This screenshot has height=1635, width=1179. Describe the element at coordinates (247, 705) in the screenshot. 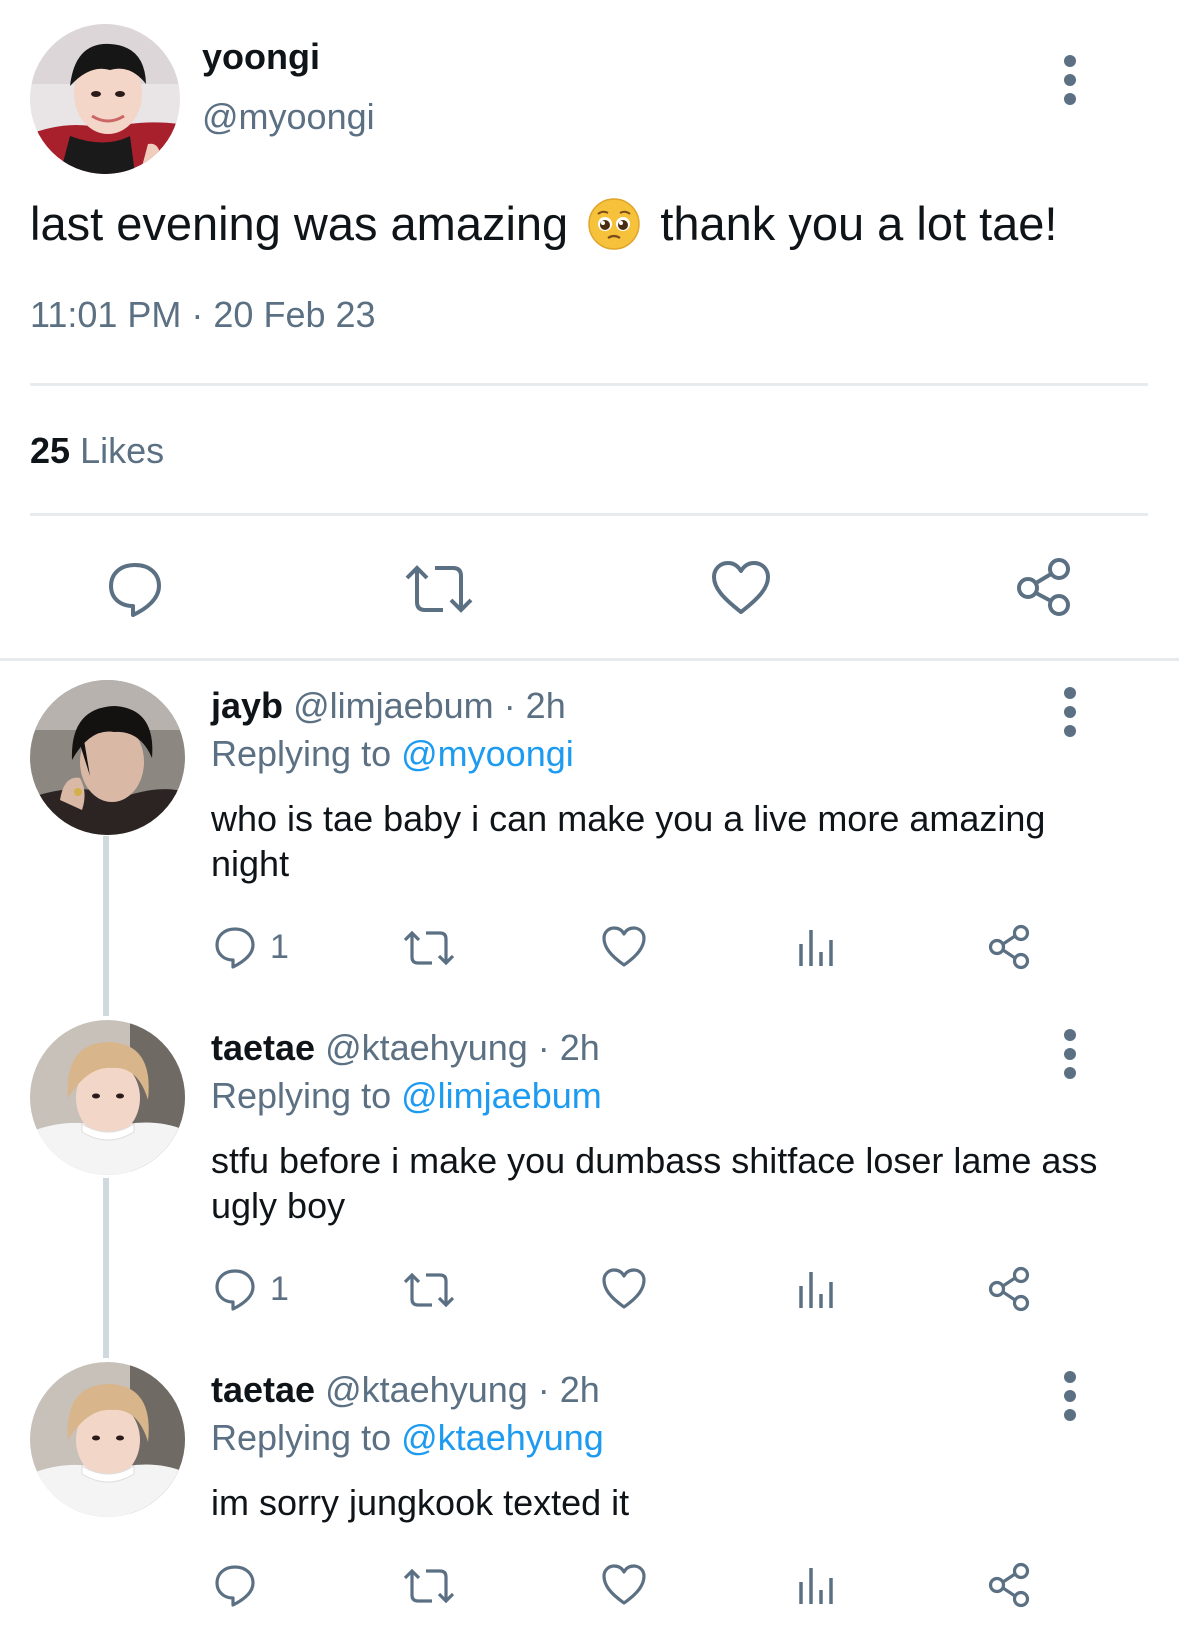

I see `reply-display-name: jayb` at that location.